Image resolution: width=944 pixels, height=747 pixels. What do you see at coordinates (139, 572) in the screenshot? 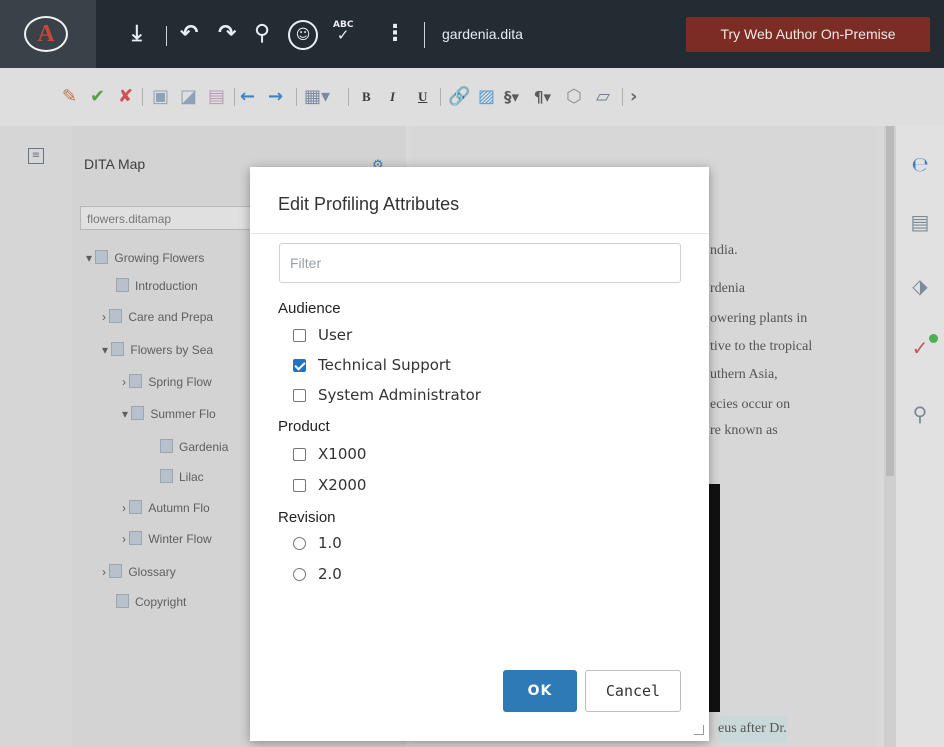
I see `tree-item: › Glossary` at bounding box center [139, 572].